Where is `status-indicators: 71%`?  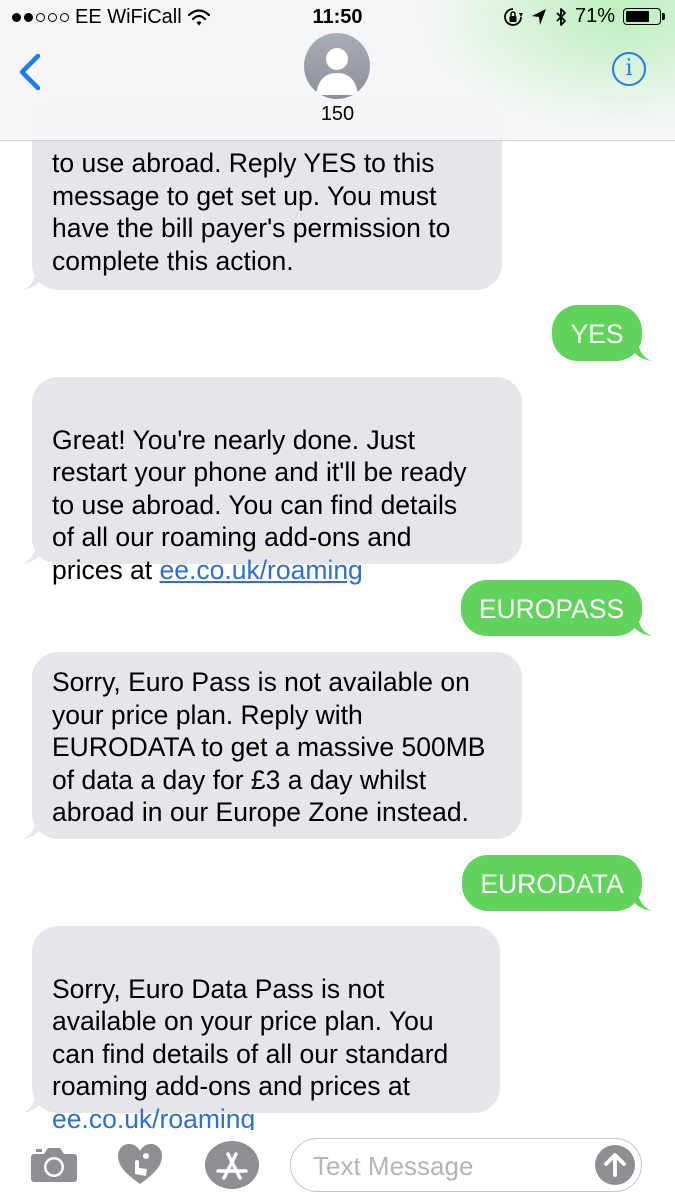
status-indicators: 71% is located at coordinates (584, 16).